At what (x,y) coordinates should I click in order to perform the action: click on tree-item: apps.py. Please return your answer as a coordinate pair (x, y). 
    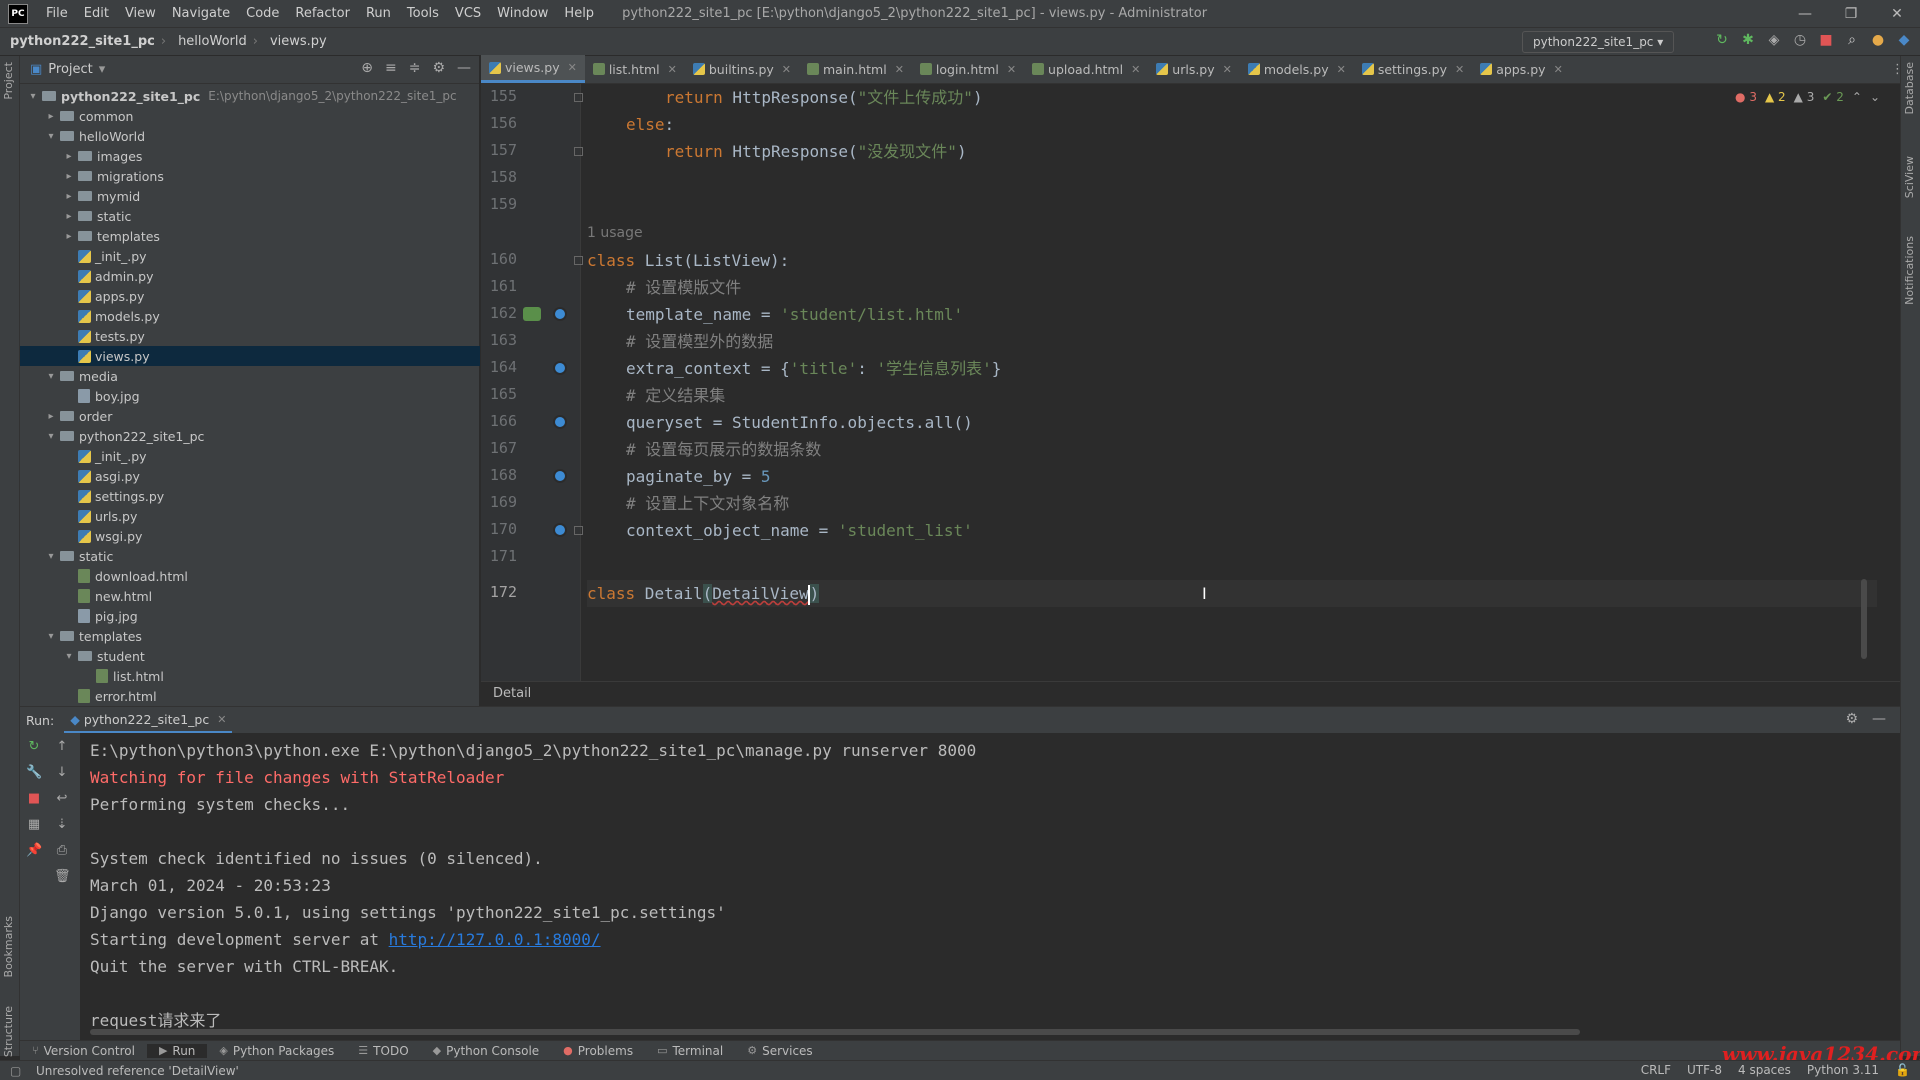
    Looking at the image, I should click on (250, 296).